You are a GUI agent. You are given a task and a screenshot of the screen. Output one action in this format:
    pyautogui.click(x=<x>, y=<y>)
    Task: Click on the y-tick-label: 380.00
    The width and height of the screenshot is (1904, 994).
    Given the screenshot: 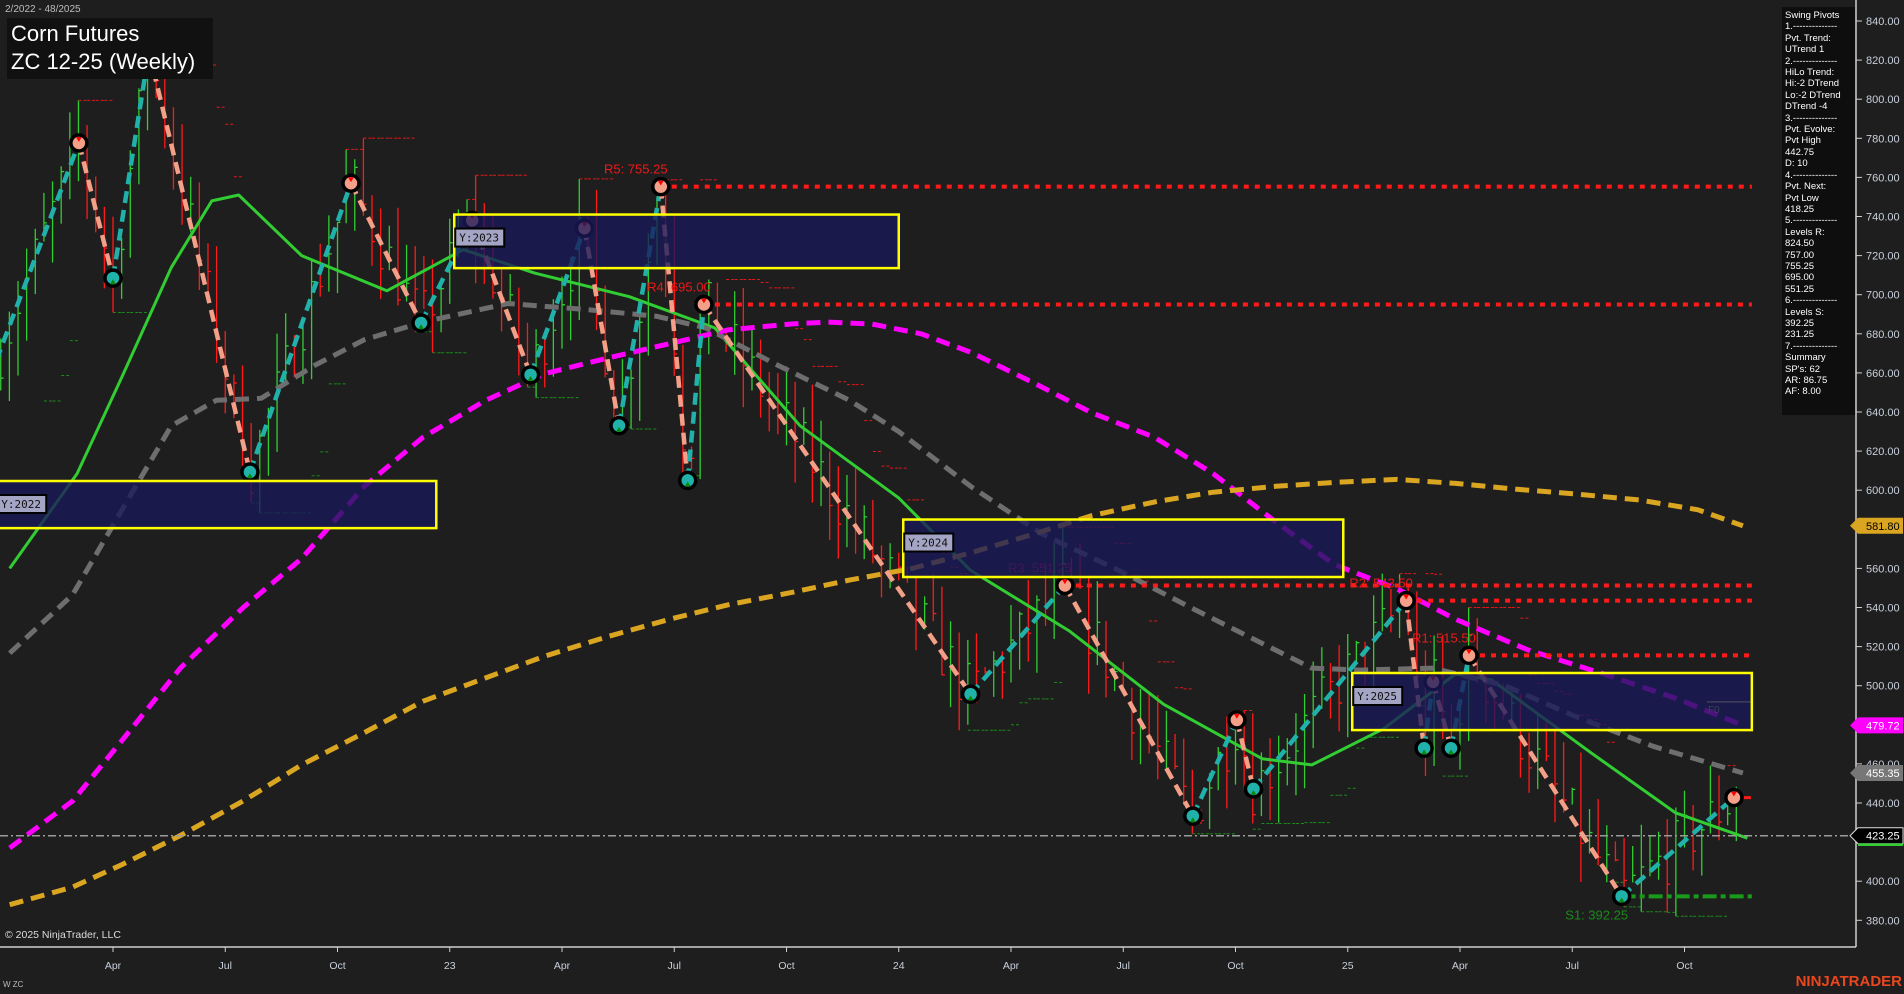 What is the action you would take?
    pyautogui.click(x=1883, y=921)
    